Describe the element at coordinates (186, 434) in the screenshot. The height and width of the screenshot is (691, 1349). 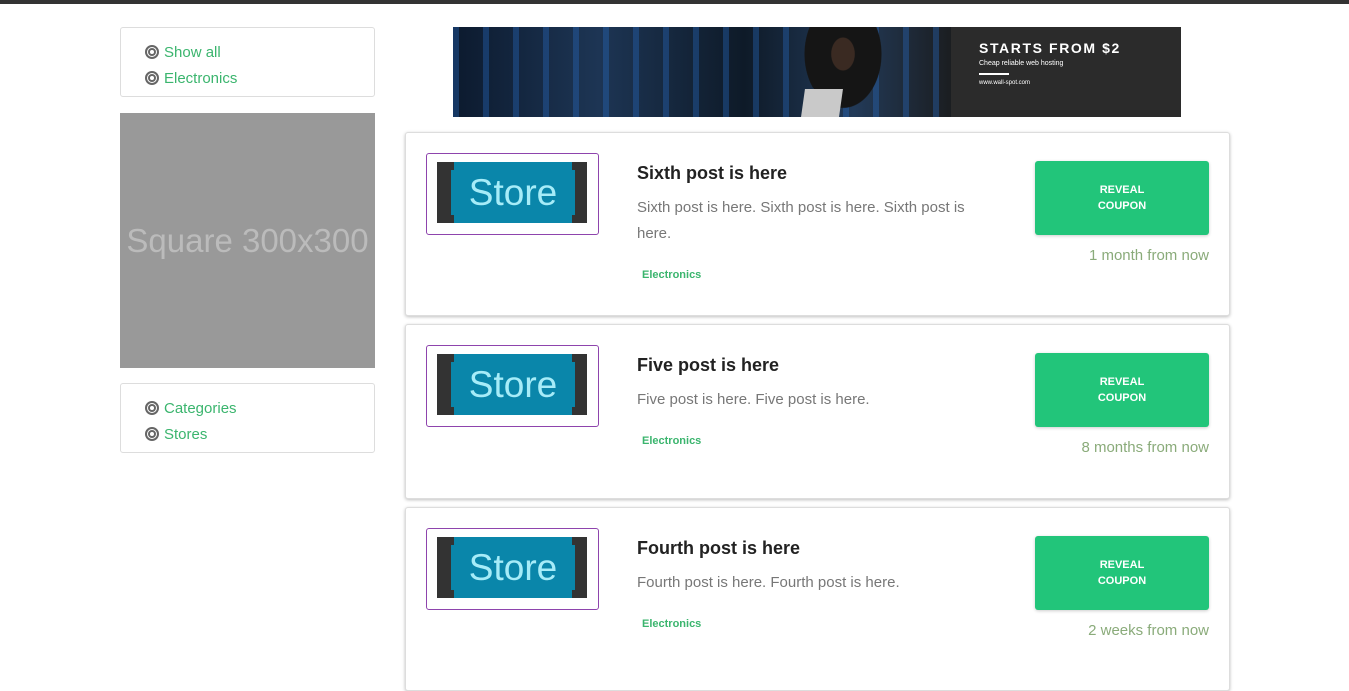
I see `link-label: Stores` at that location.